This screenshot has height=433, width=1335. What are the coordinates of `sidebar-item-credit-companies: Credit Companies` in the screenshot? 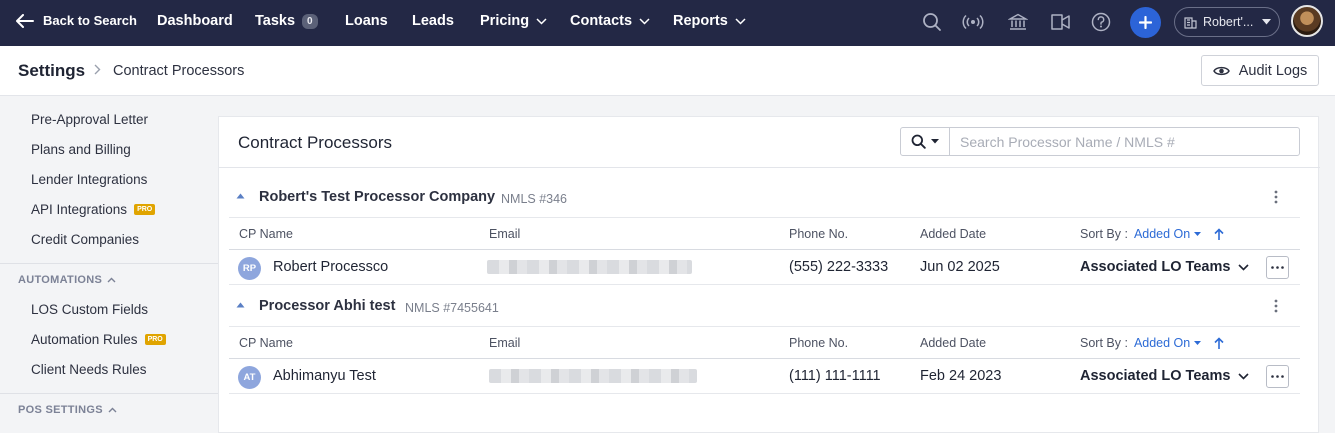 It's located at (85, 239).